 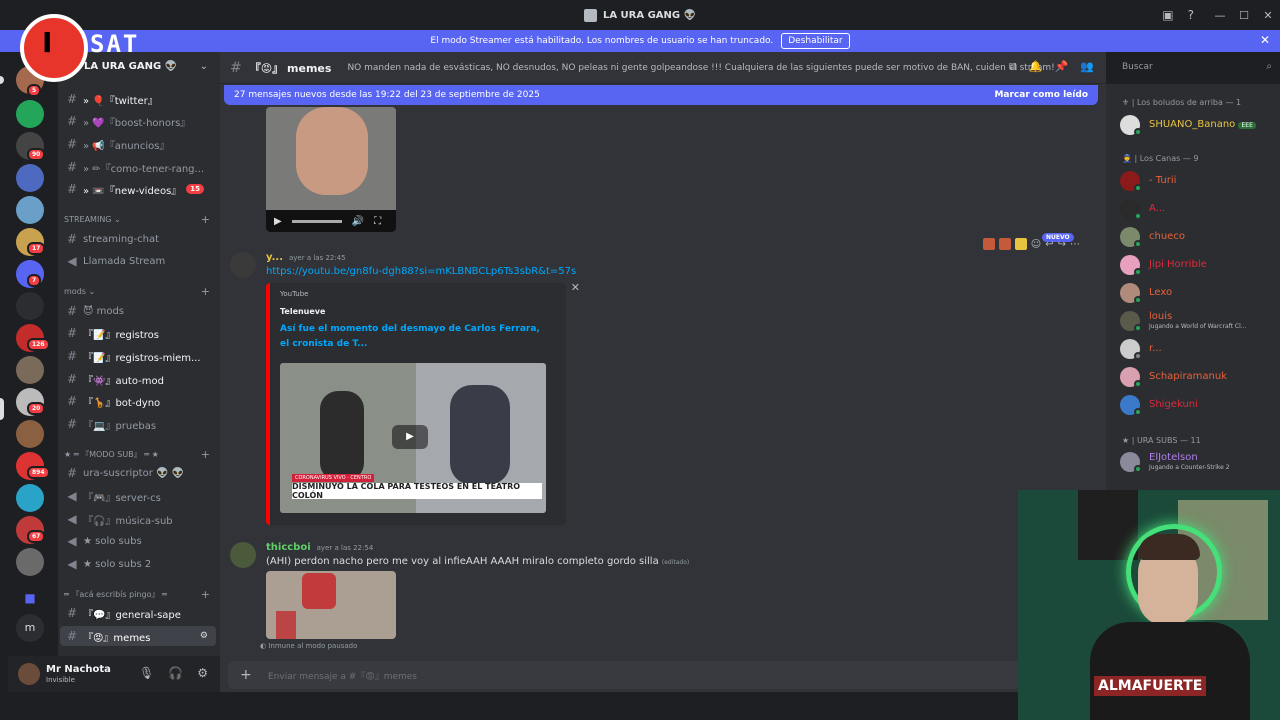 I want to click on member-item: - Turii, so click(x=1200, y=182).